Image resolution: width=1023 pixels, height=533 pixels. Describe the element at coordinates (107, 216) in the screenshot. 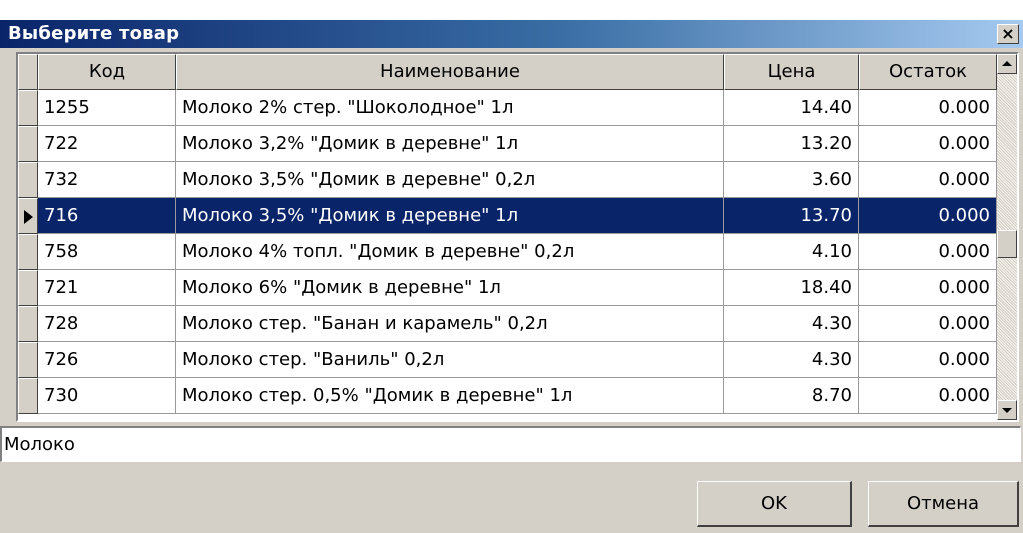

I see `cell-code: 716` at that location.